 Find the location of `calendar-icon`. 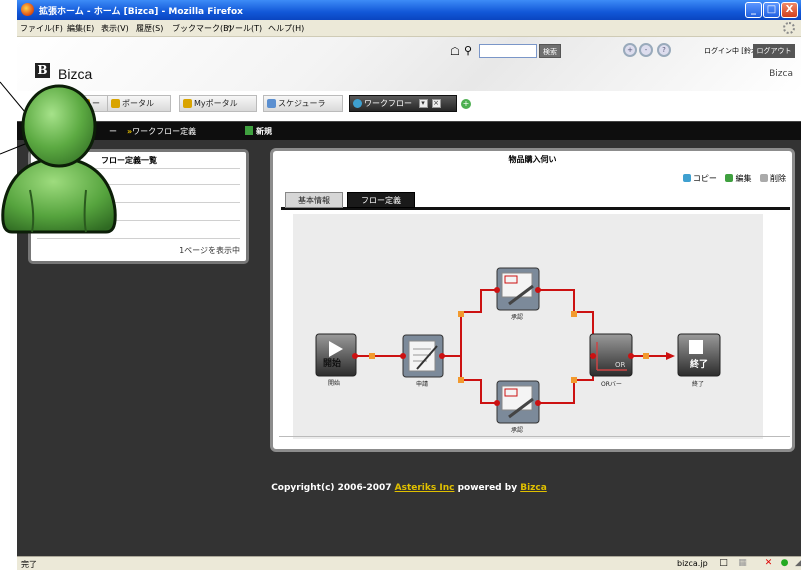

calendar-icon is located at coordinates (271, 103).